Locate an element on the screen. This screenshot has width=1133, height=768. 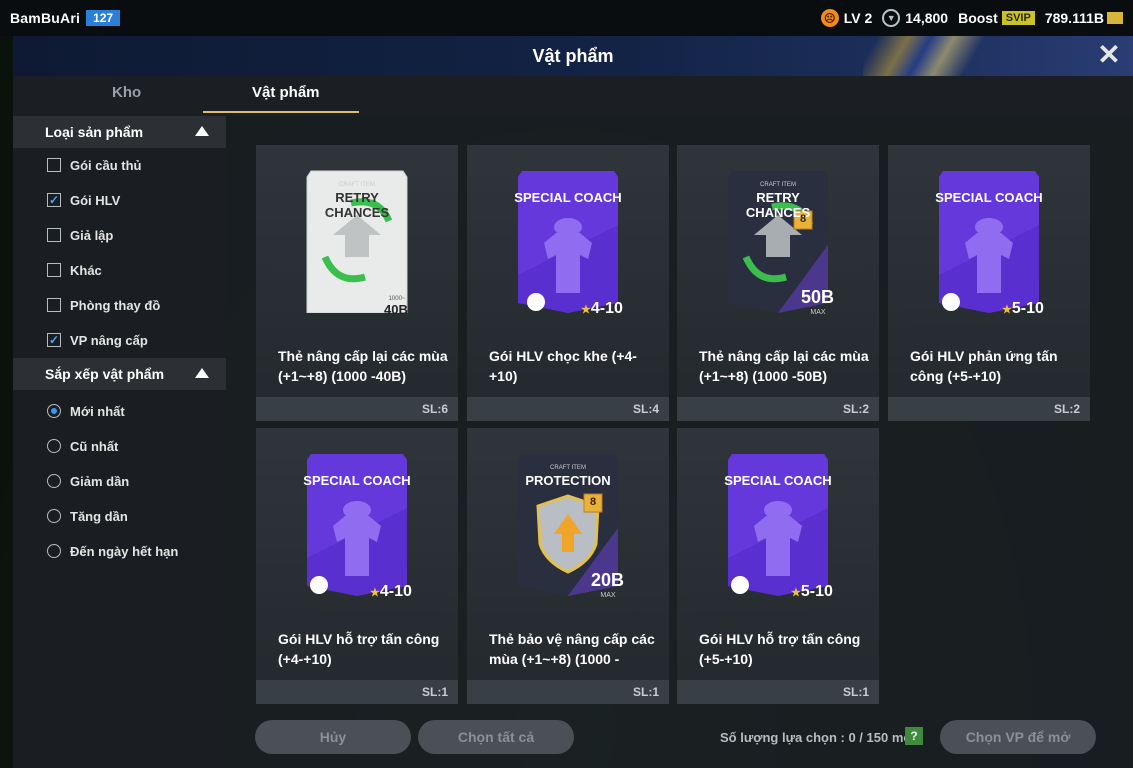
filter-goi-hlv: ✓ Gói HLV is located at coordinates (83, 200).